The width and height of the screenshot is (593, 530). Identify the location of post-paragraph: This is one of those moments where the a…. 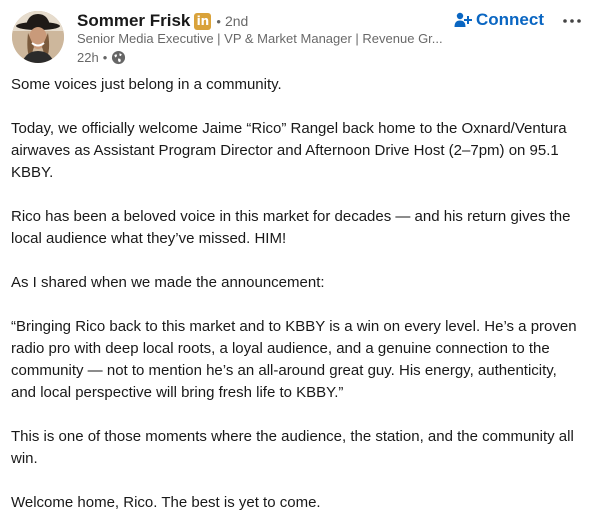
(292, 447).